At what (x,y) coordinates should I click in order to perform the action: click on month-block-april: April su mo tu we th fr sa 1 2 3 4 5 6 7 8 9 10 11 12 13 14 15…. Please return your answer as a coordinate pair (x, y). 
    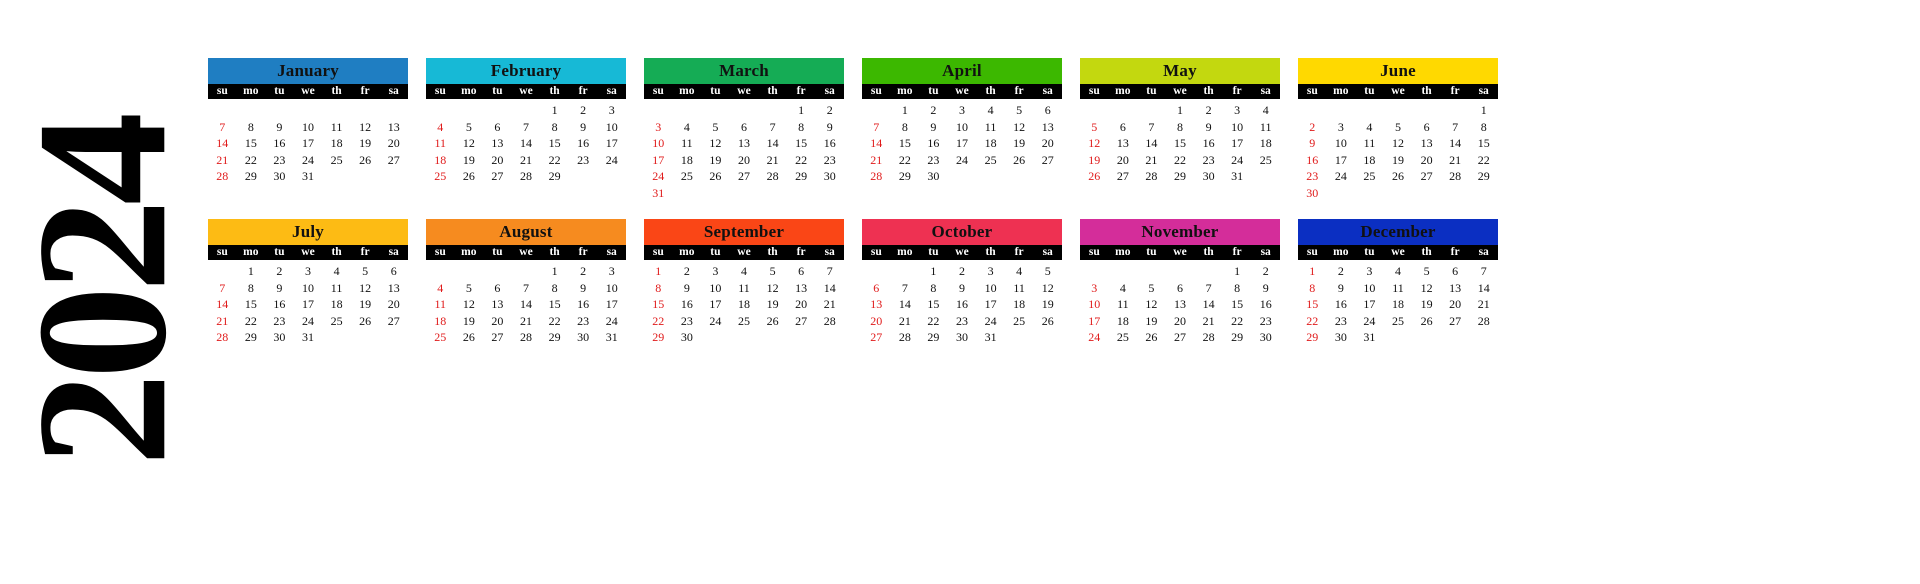
    Looking at the image, I should click on (962, 121).